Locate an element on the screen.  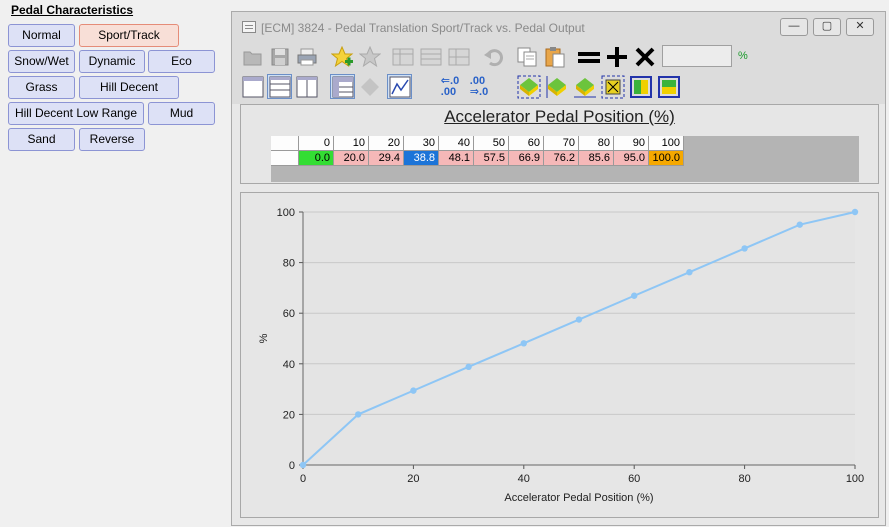
undo-icon is located at coordinates (492, 56).